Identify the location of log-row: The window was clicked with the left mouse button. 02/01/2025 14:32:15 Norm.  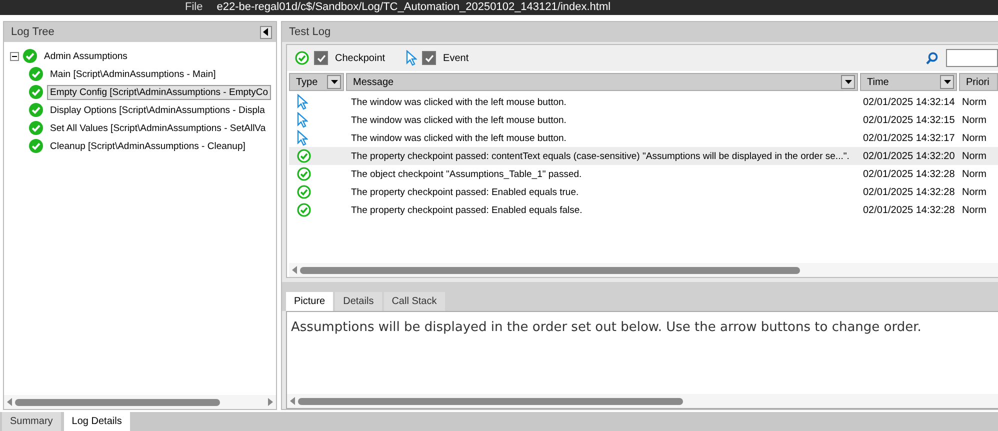
(643, 120).